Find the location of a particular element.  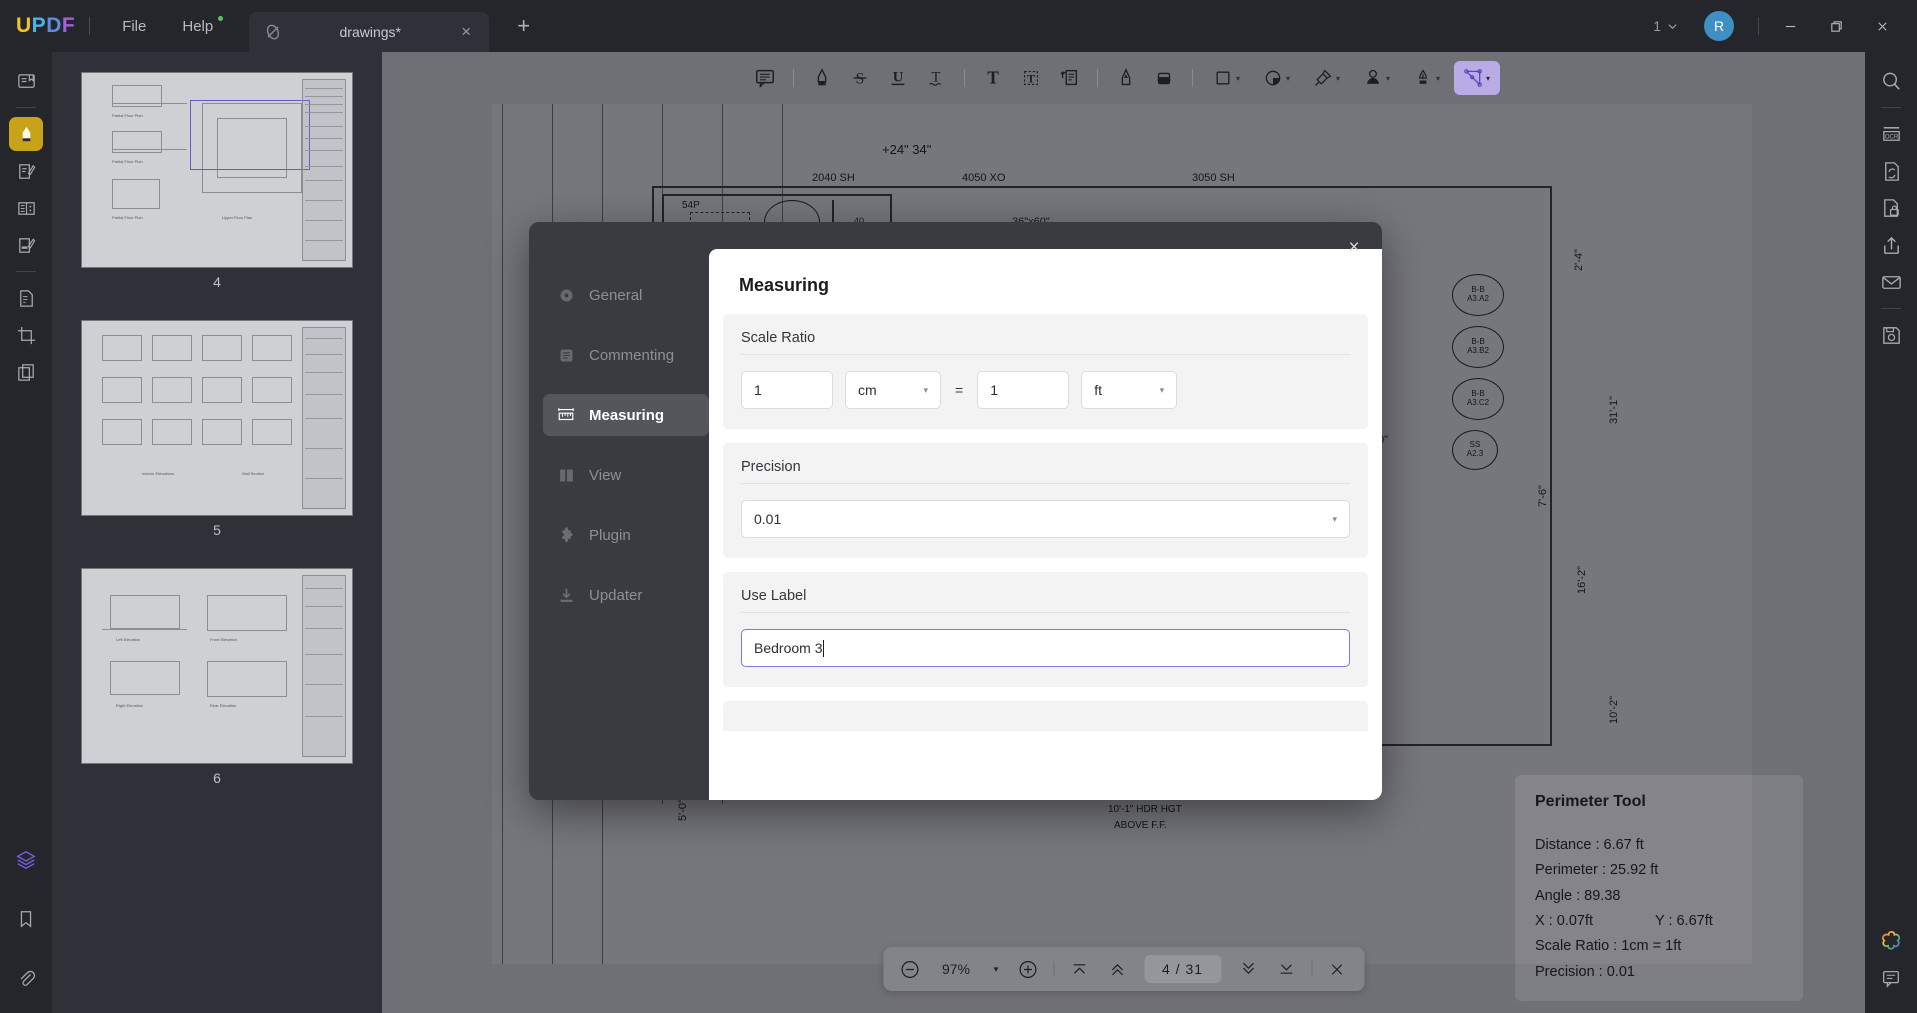

equals-sign: = is located at coordinates (959, 390).